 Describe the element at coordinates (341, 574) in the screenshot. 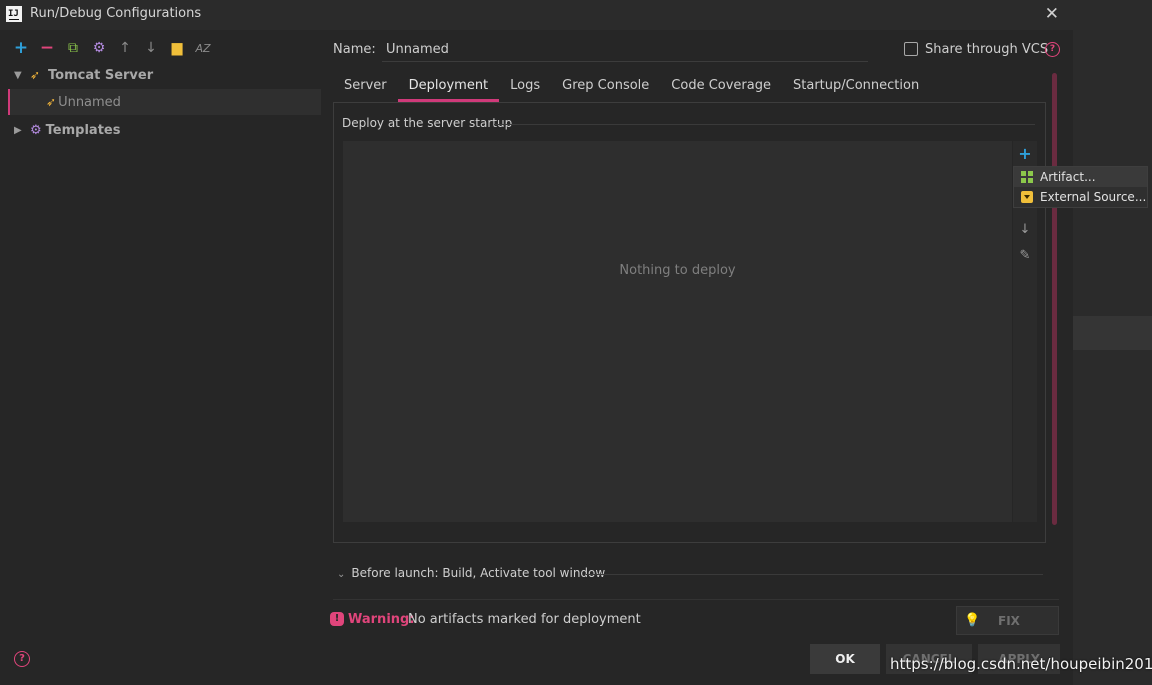

I see `chevron-down-icon: ⌄` at that location.